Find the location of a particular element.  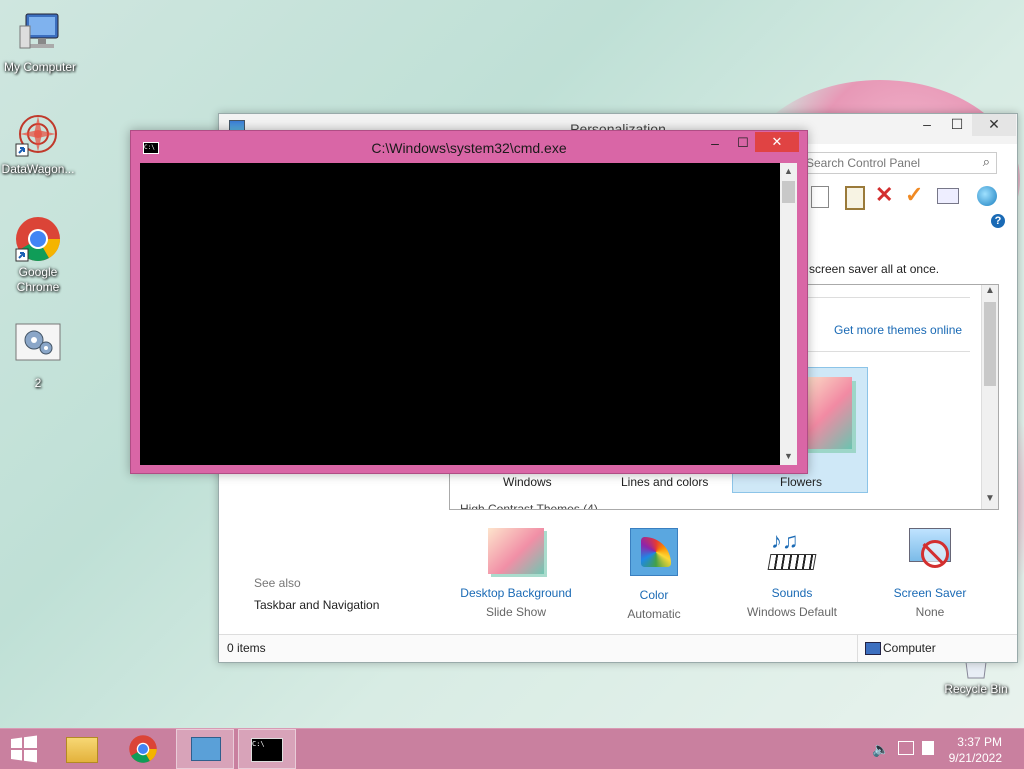

desktop-icon-label: Google Chrome is located at coordinates (38, 279).